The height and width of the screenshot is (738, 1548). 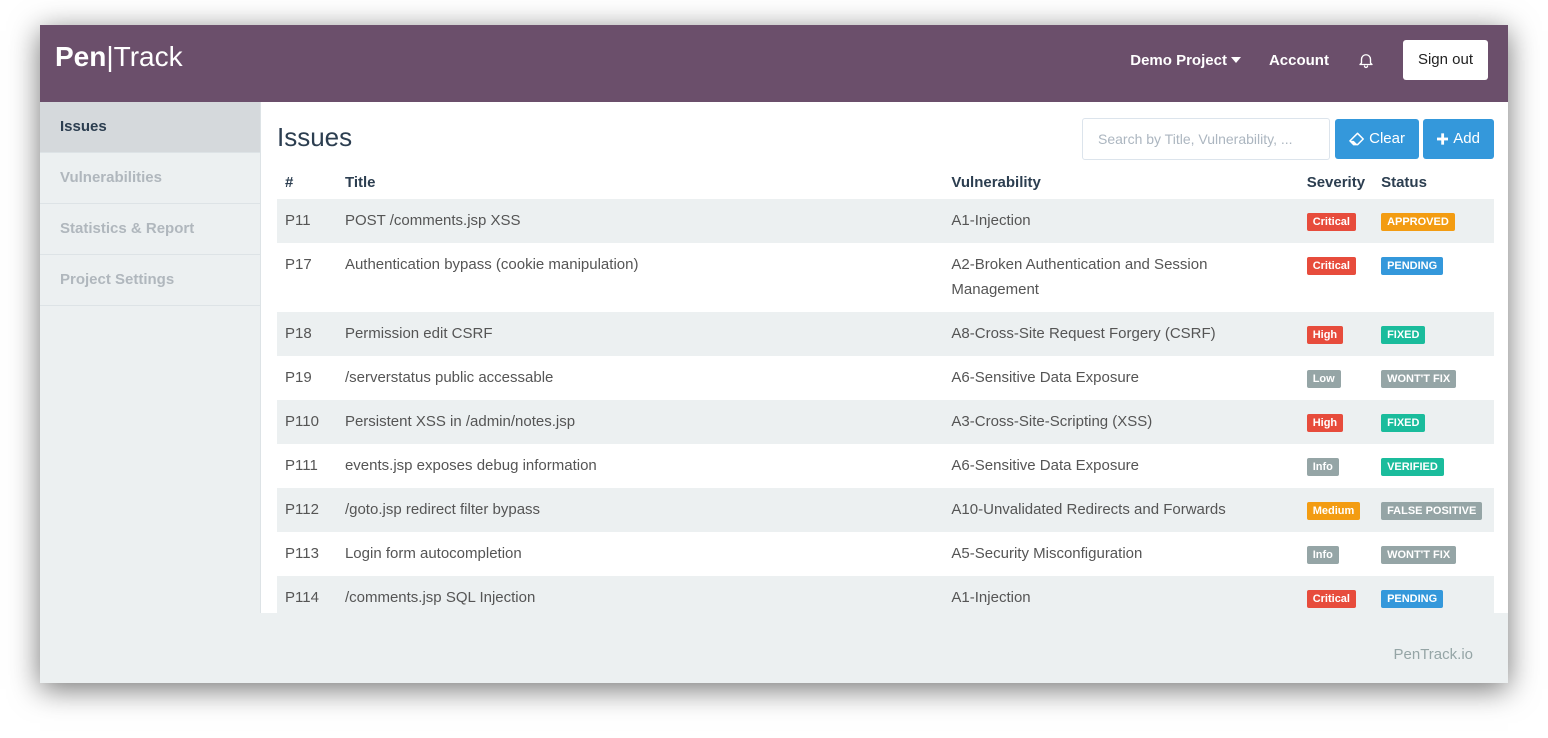 What do you see at coordinates (1412, 266) in the screenshot?
I see `status-badge: PENDING` at bounding box center [1412, 266].